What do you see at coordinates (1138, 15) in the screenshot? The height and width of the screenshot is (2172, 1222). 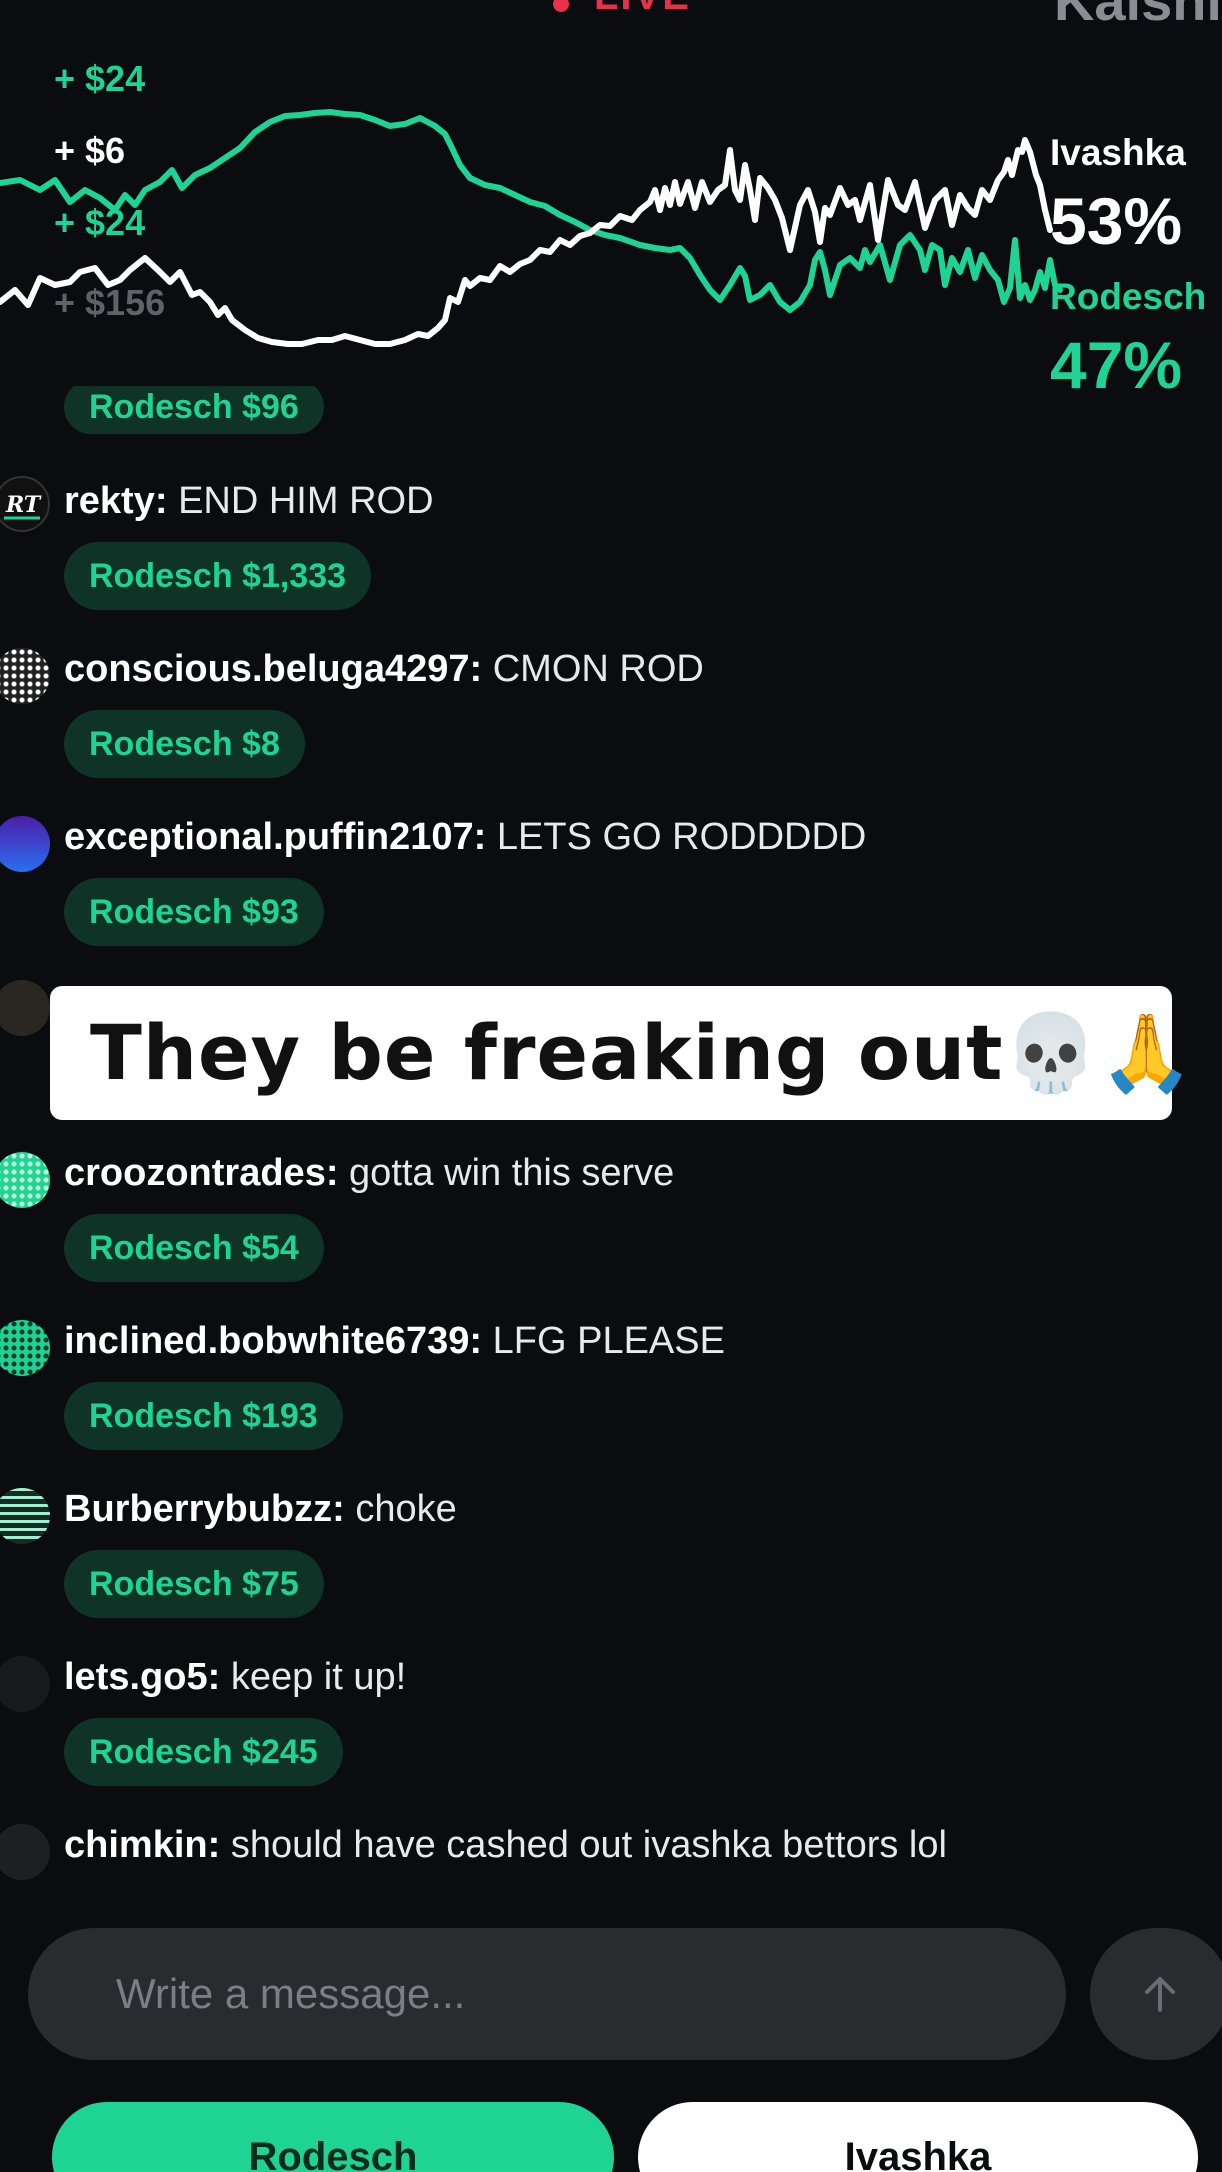 I see `brand-logo: Kalshi` at bounding box center [1138, 15].